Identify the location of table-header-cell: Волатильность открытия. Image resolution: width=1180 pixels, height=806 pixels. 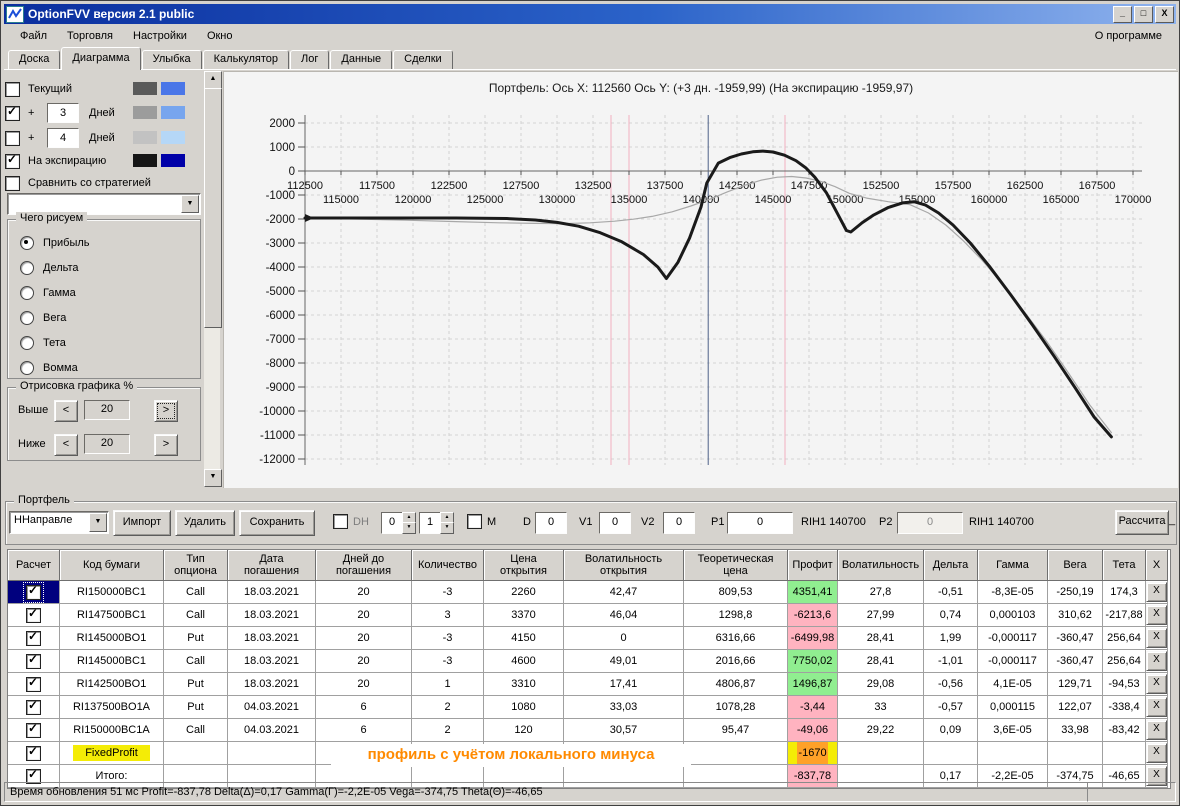
(624, 565).